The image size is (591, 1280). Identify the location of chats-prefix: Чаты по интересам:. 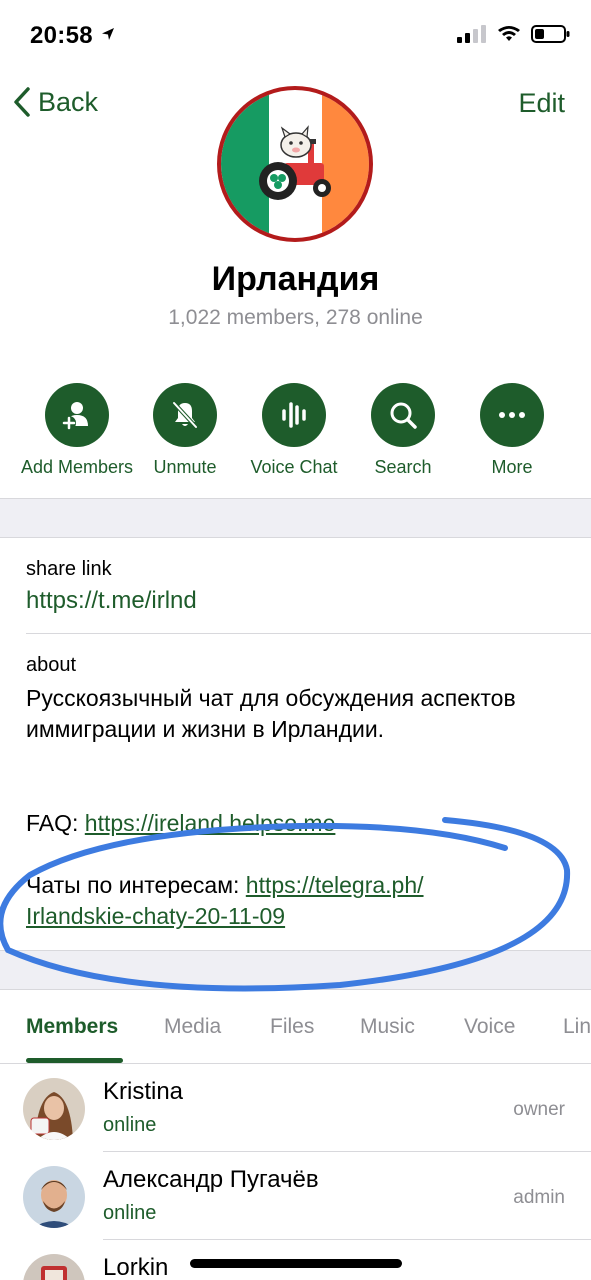
(136, 885).